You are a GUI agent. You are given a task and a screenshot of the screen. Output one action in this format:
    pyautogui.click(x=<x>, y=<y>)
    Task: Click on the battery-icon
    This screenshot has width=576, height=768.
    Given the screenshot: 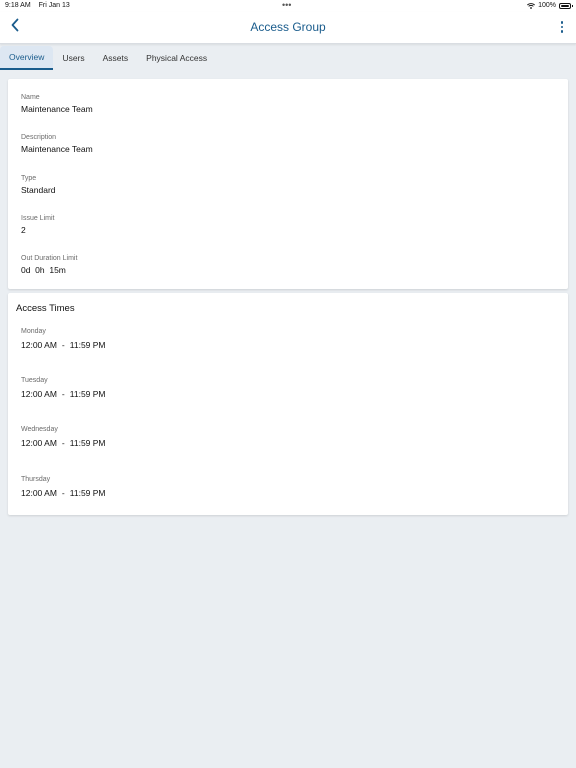 What is the action you would take?
    pyautogui.click(x=566, y=5)
    